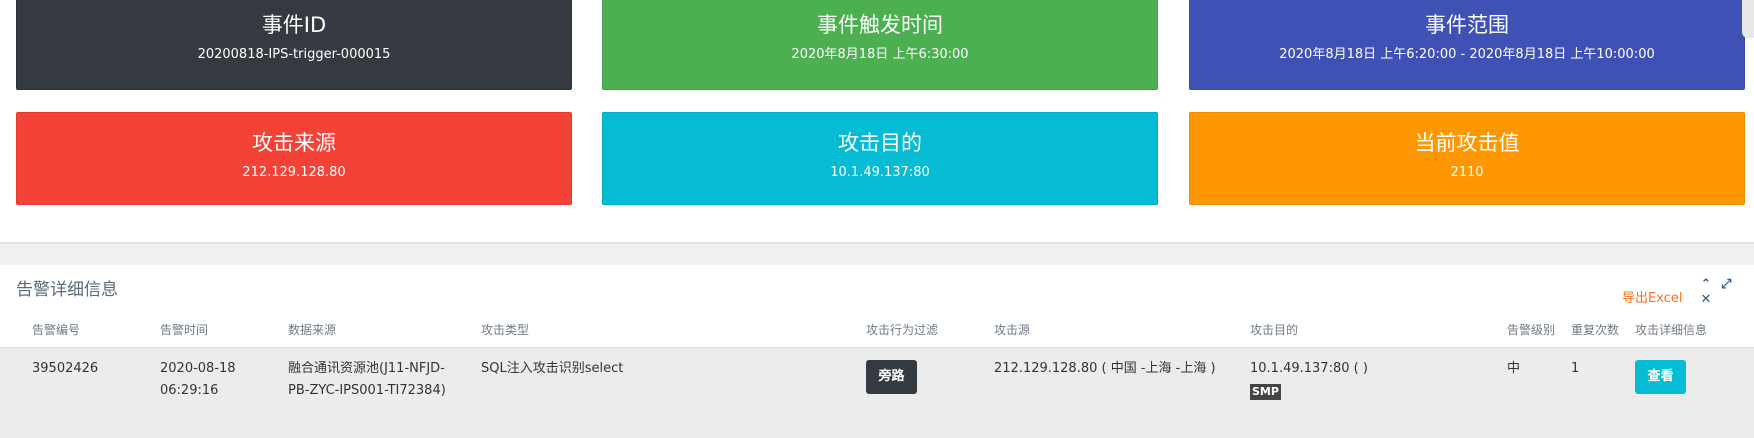 This screenshot has width=1754, height=438. I want to click on export-excel-link: 导出Excel, so click(1652, 296).